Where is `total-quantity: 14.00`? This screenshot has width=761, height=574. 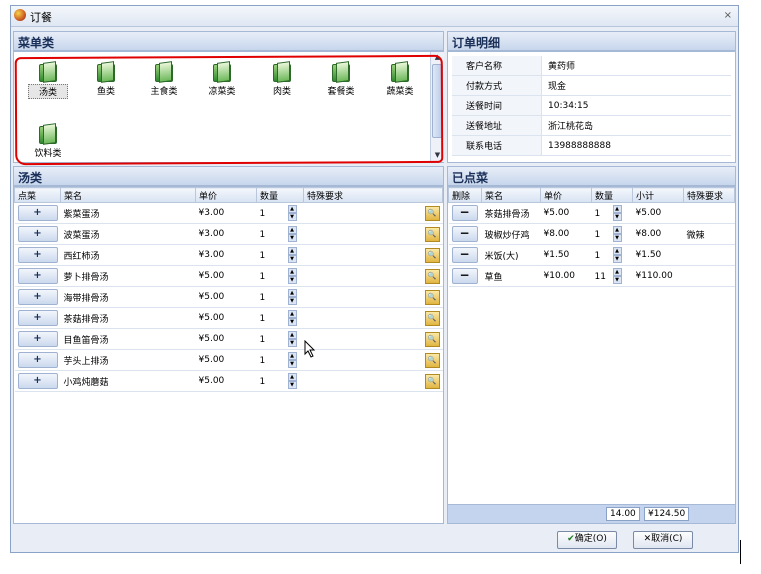
total-quantity: 14.00 is located at coordinates (623, 514).